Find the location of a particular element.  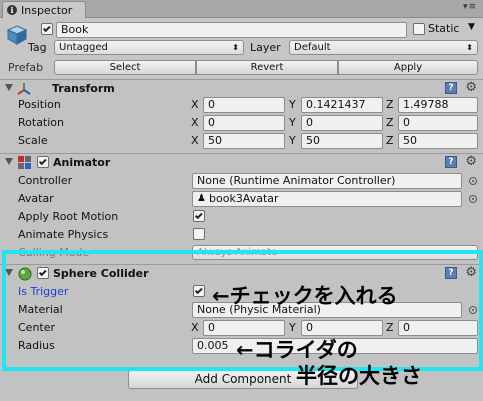

transform-axes-icon is located at coordinates (24, 89).